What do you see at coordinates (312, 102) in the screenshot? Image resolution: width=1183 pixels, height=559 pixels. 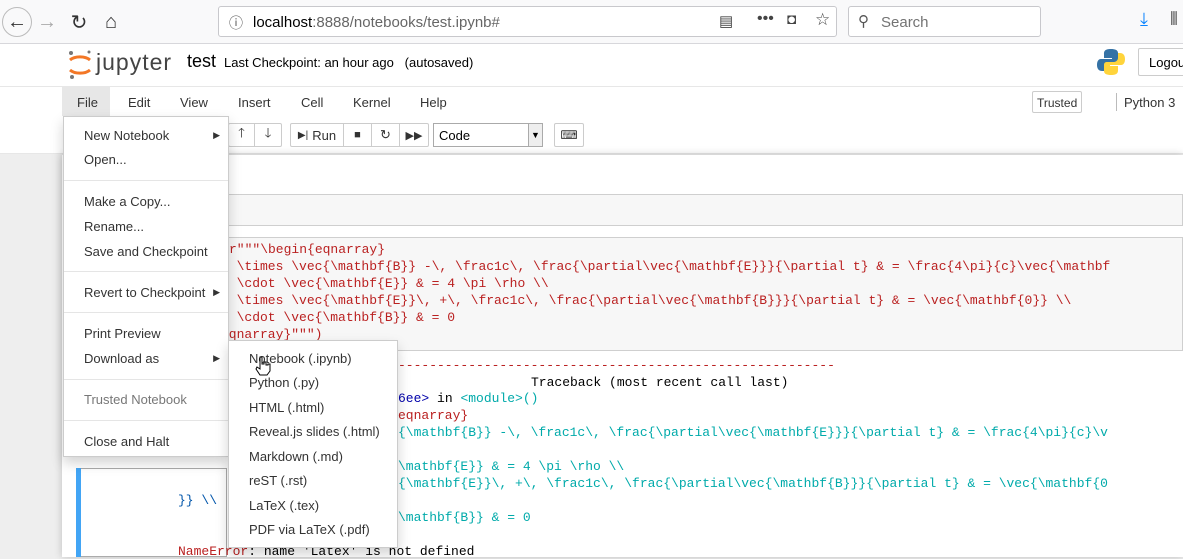 I see `menu-cell: Cell` at bounding box center [312, 102].